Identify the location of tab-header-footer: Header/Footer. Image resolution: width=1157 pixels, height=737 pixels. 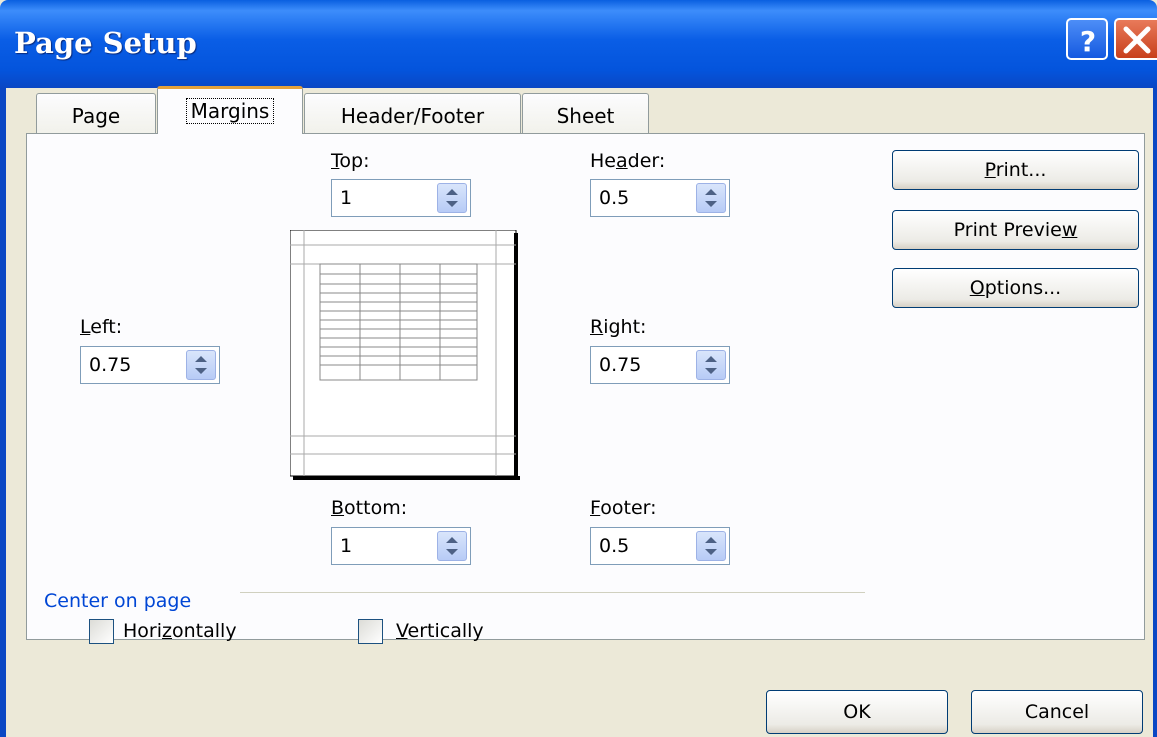
(412, 114).